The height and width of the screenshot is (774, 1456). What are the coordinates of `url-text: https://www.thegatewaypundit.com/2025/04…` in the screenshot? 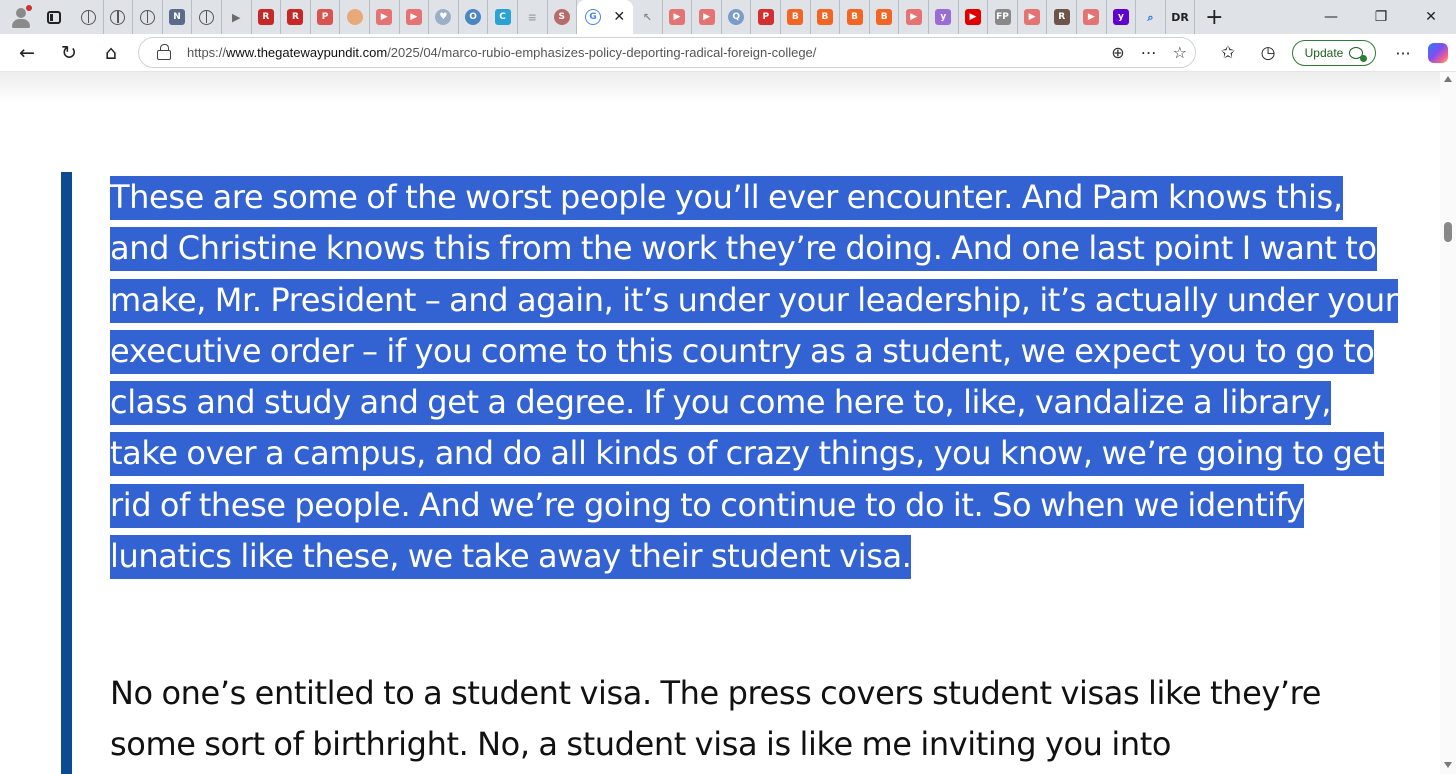 It's located at (501, 52).